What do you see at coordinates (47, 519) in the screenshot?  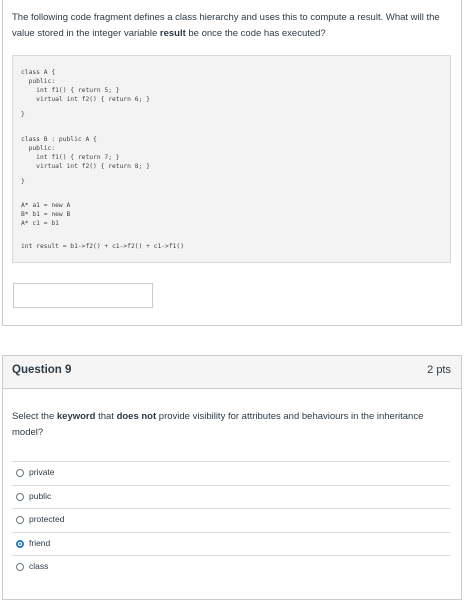 I see `option-label: protected` at bounding box center [47, 519].